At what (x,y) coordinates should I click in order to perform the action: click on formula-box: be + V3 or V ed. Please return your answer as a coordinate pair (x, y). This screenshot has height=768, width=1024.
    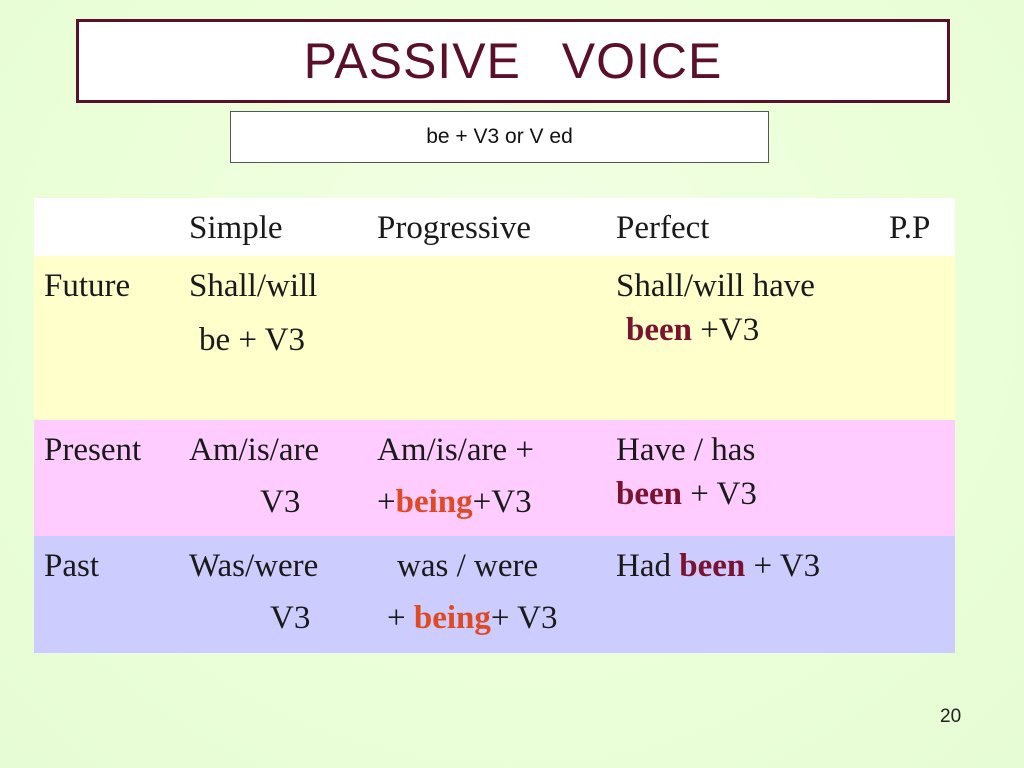
    Looking at the image, I should click on (499, 137).